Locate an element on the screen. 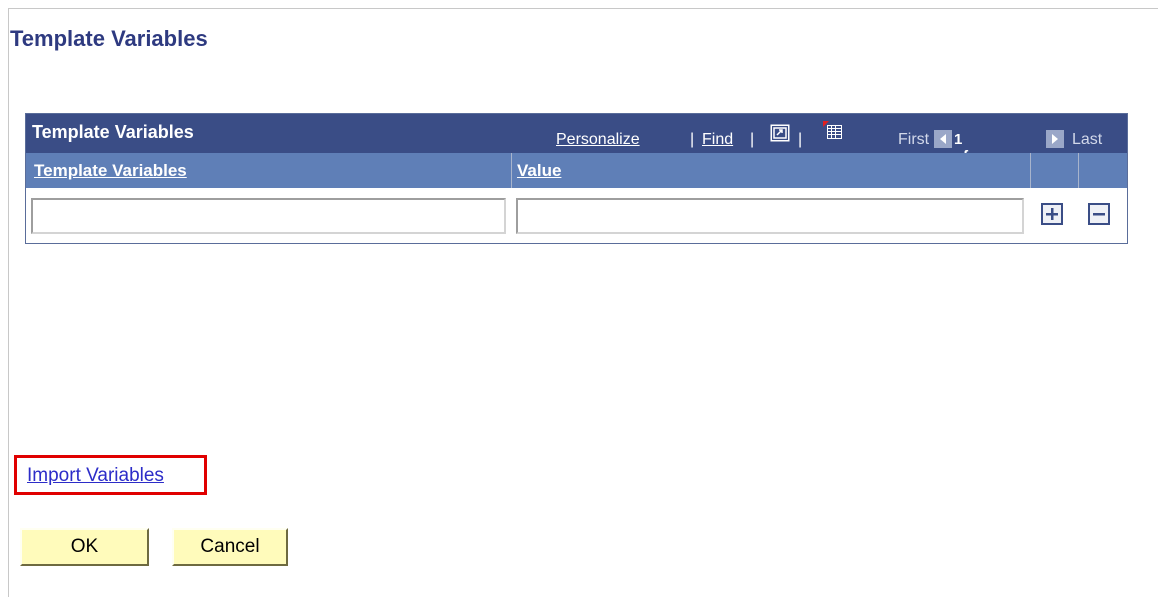  zoom-icon is located at coordinates (780, 133).